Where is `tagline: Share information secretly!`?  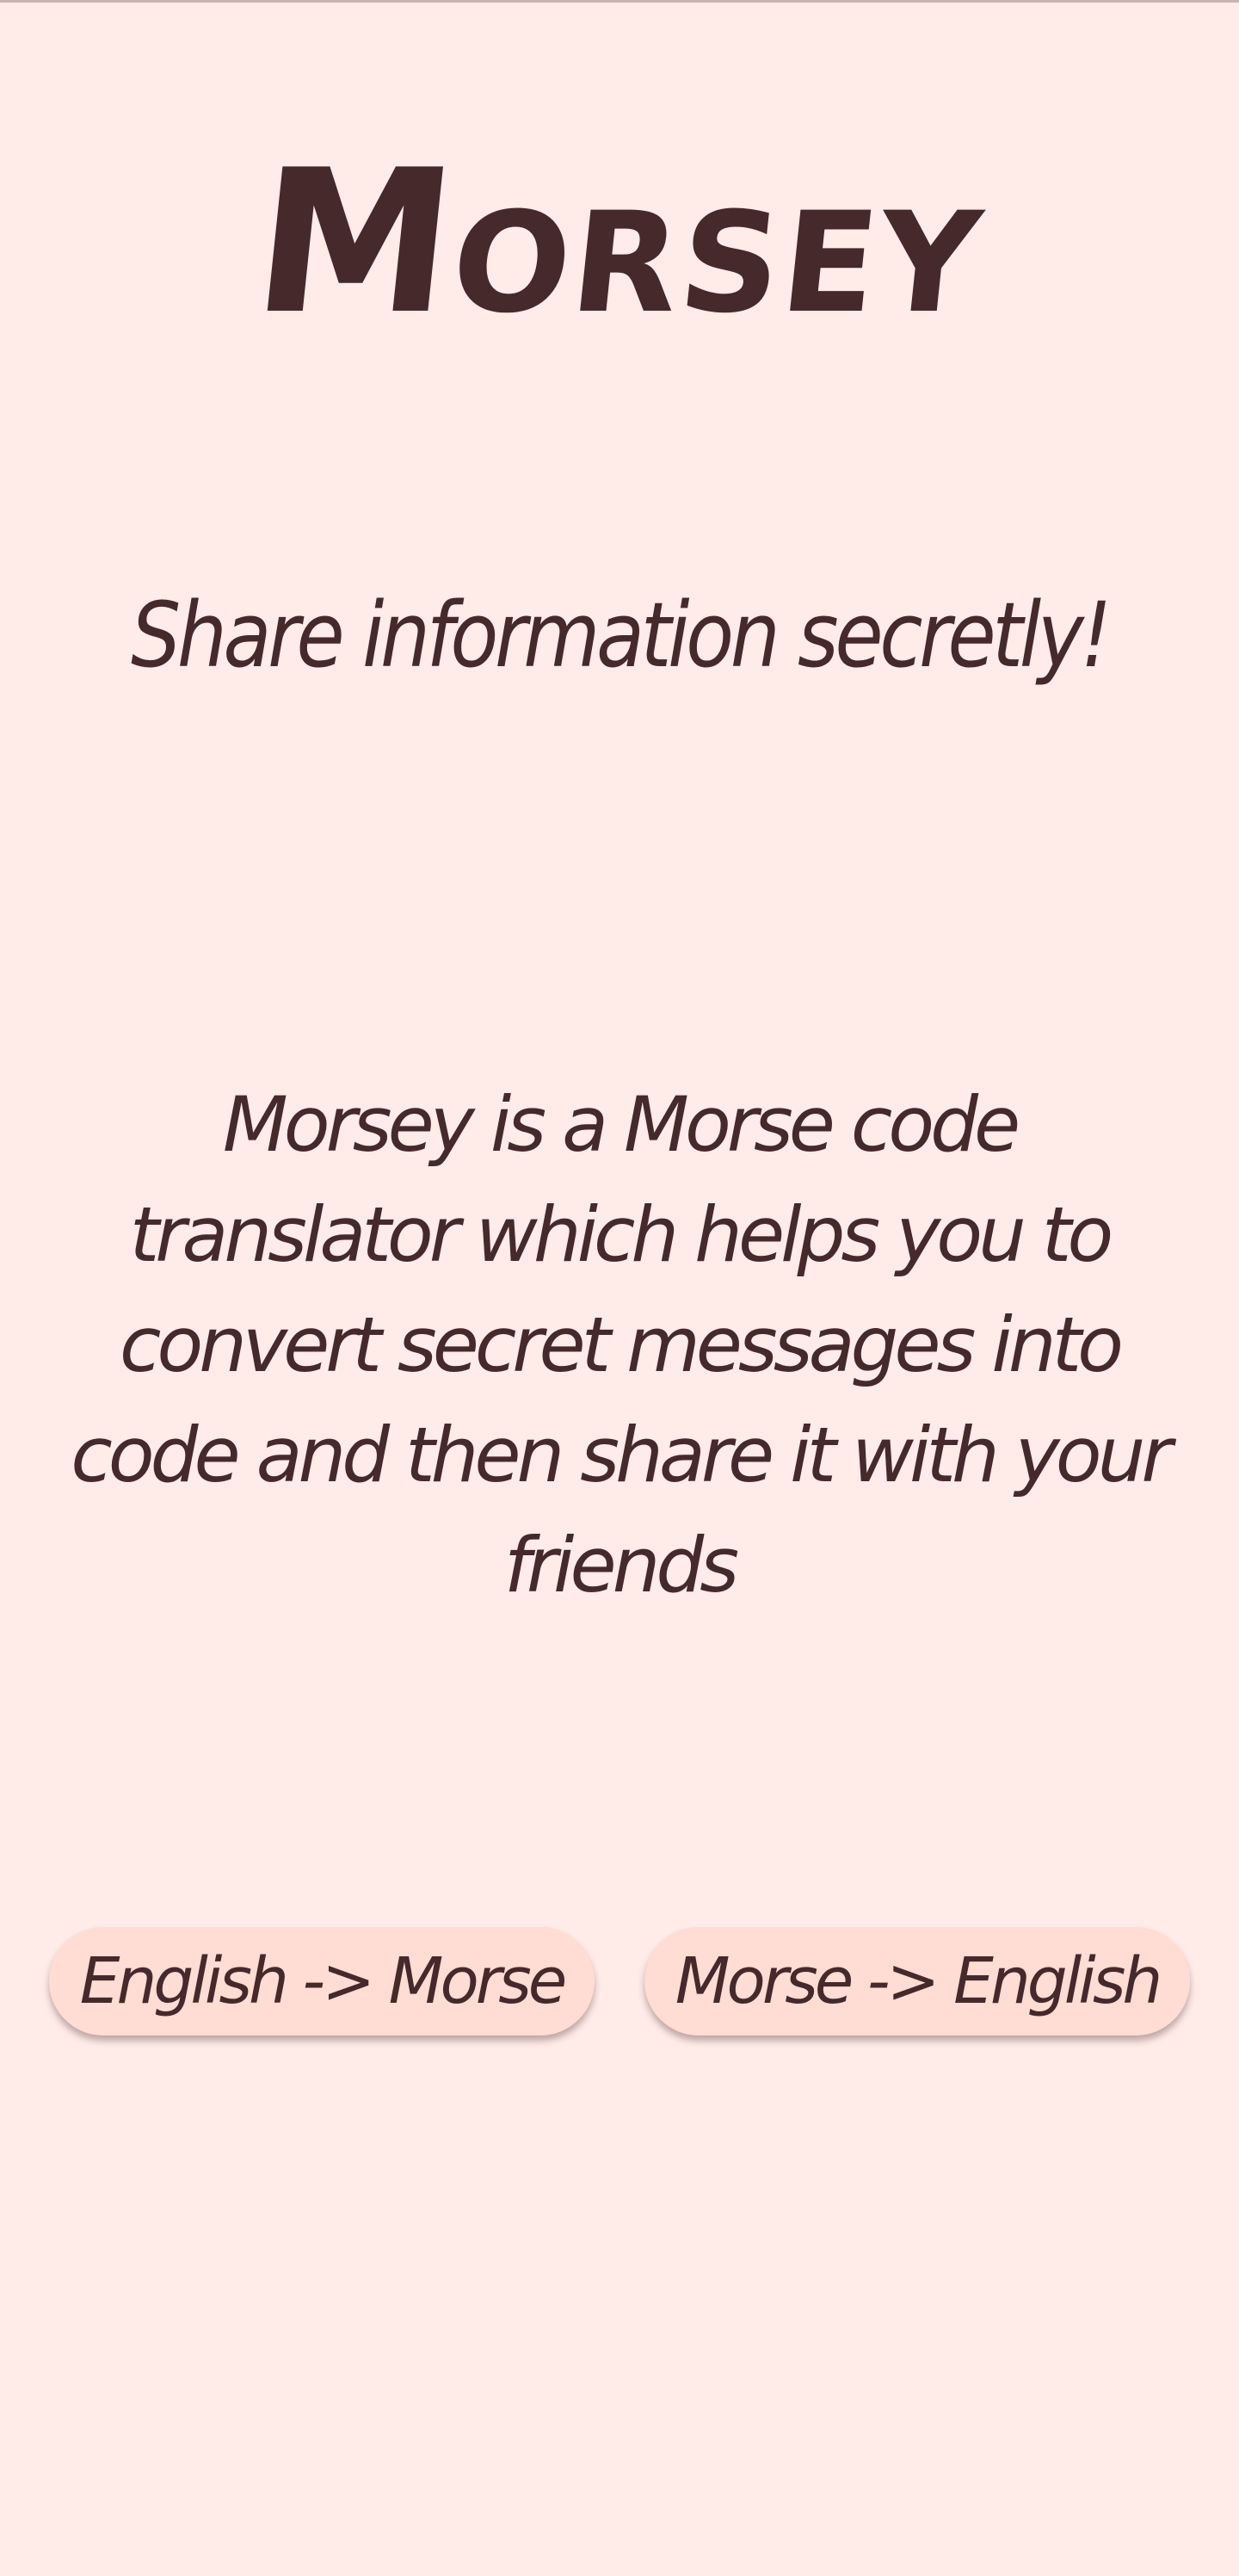
tagline: Share information secretly! is located at coordinates (621, 635).